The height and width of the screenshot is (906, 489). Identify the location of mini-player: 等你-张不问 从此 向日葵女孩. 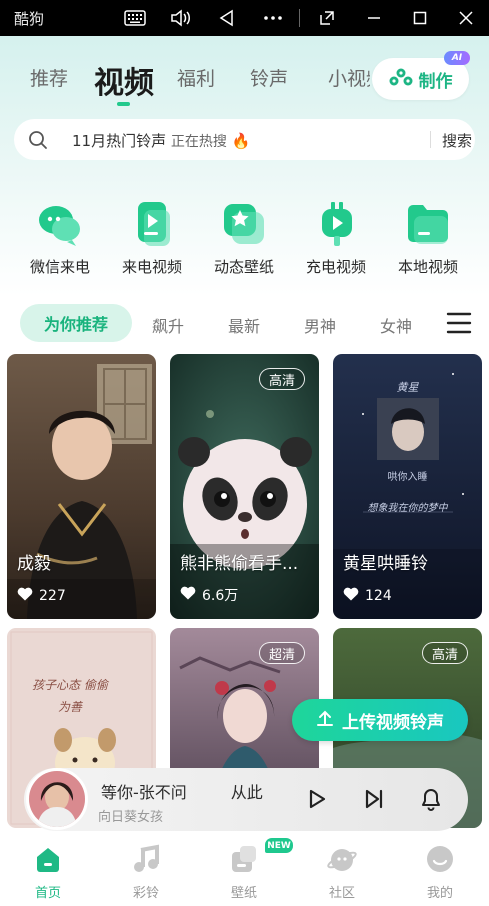
(246, 799).